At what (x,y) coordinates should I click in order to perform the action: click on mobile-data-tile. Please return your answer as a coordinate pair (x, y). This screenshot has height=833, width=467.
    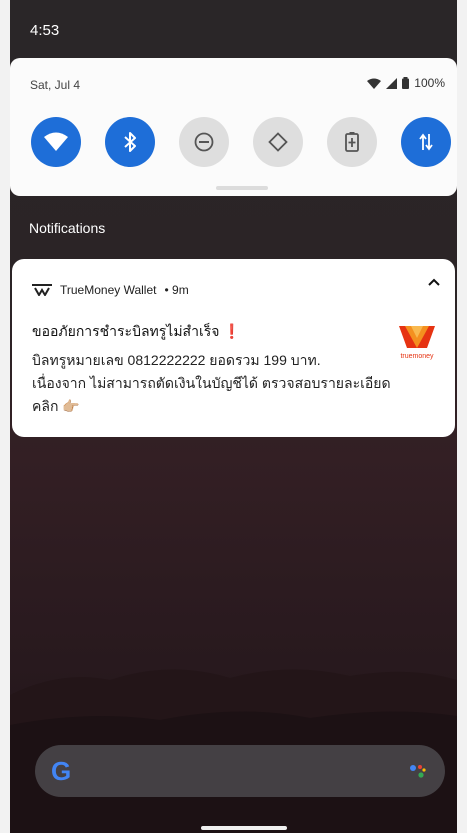
    Looking at the image, I should click on (426, 142).